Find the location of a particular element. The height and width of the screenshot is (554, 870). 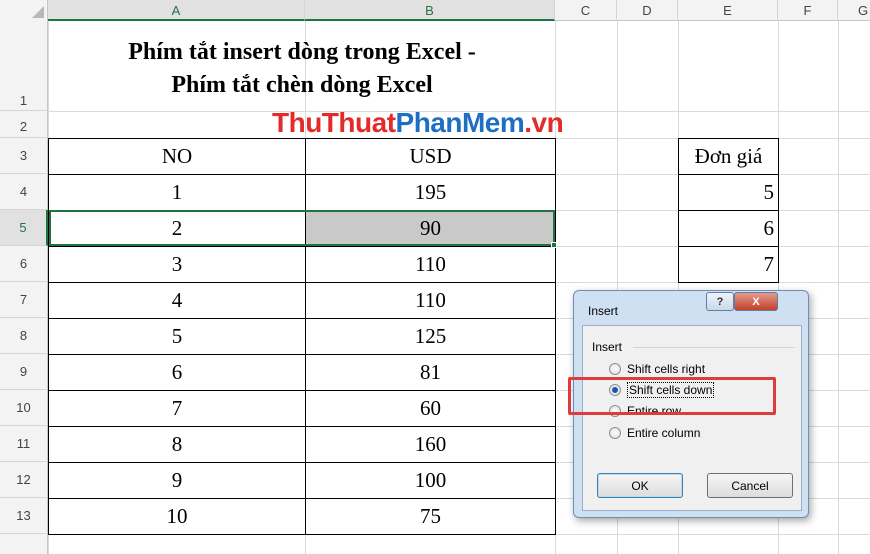

table-cell-no: 1 is located at coordinates (177, 192).